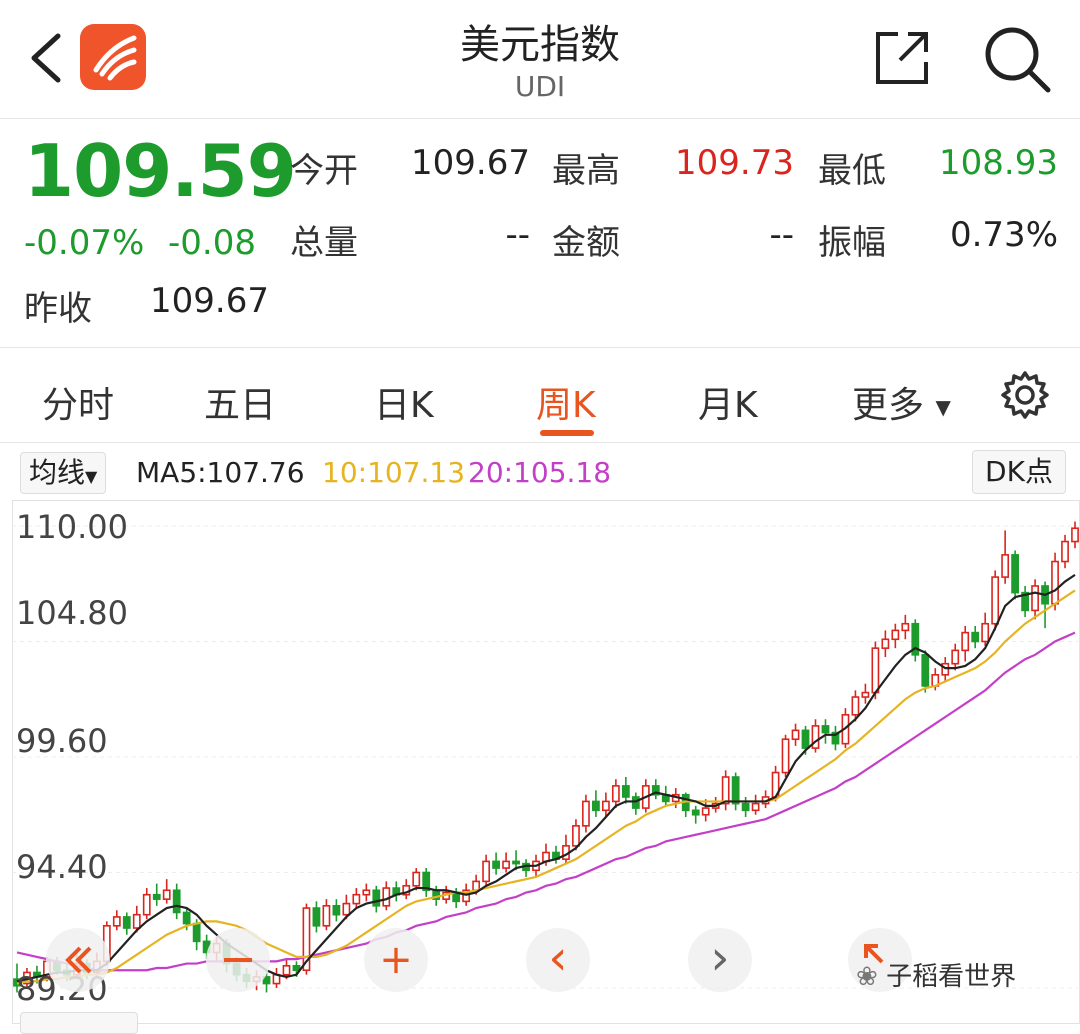 This screenshot has height=1034, width=1080. I want to click on open-value: 109.67, so click(470, 163).